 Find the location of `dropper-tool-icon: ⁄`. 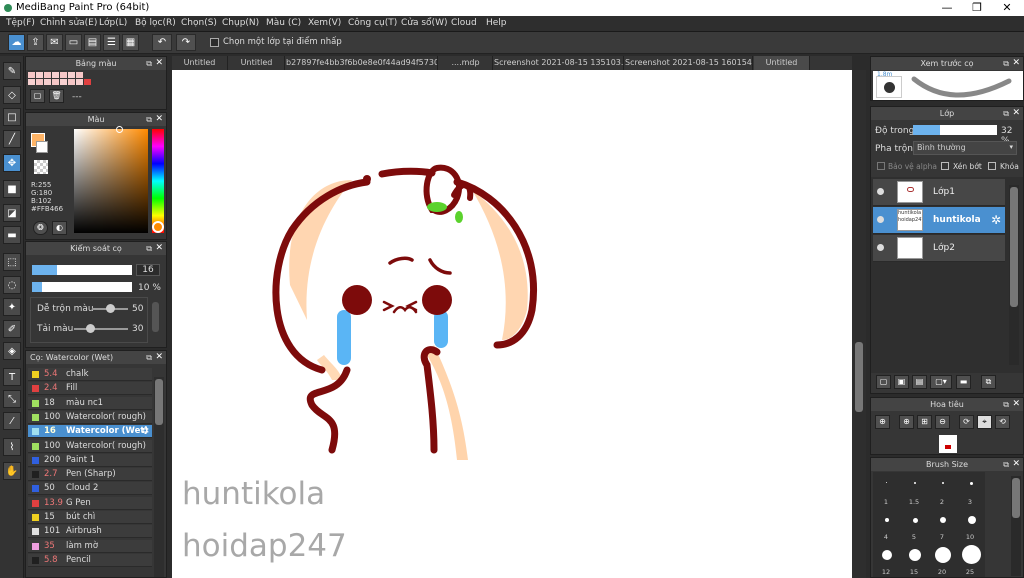

dropper-tool-icon: ⁄ is located at coordinates (12, 421).